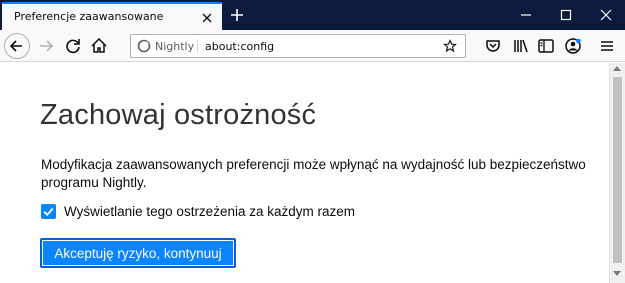 The height and width of the screenshot is (283, 625). What do you see at coordinates (197, 46) in the screenshot?
I see `url-separator` at bounding box center [197, 46].